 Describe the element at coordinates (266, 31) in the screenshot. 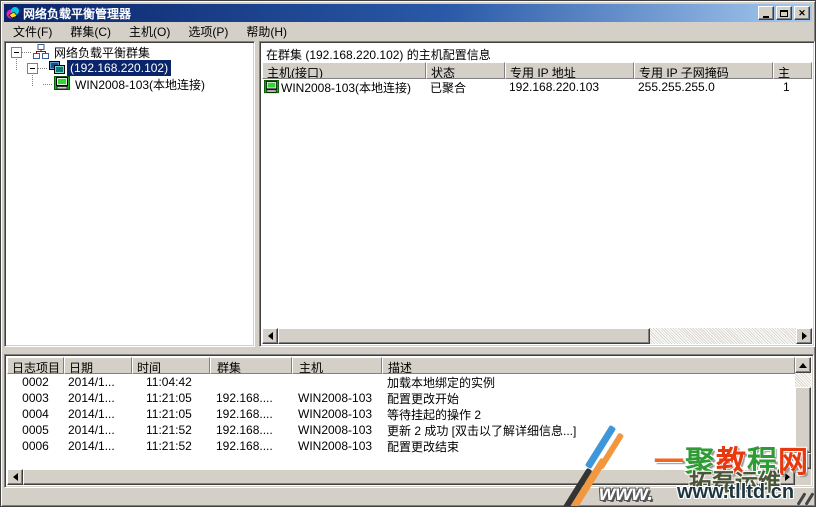

I see `menu-help: 帮助(H)` at that location.